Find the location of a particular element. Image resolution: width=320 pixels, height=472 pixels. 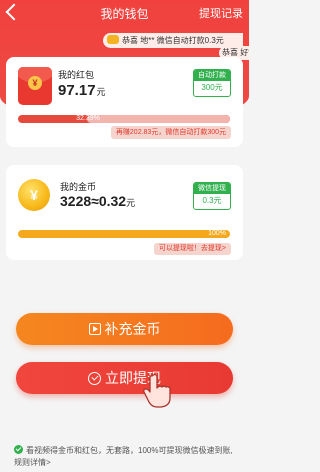

red-envelope-amount: 97.17元 is located at coordinates (82, 90).